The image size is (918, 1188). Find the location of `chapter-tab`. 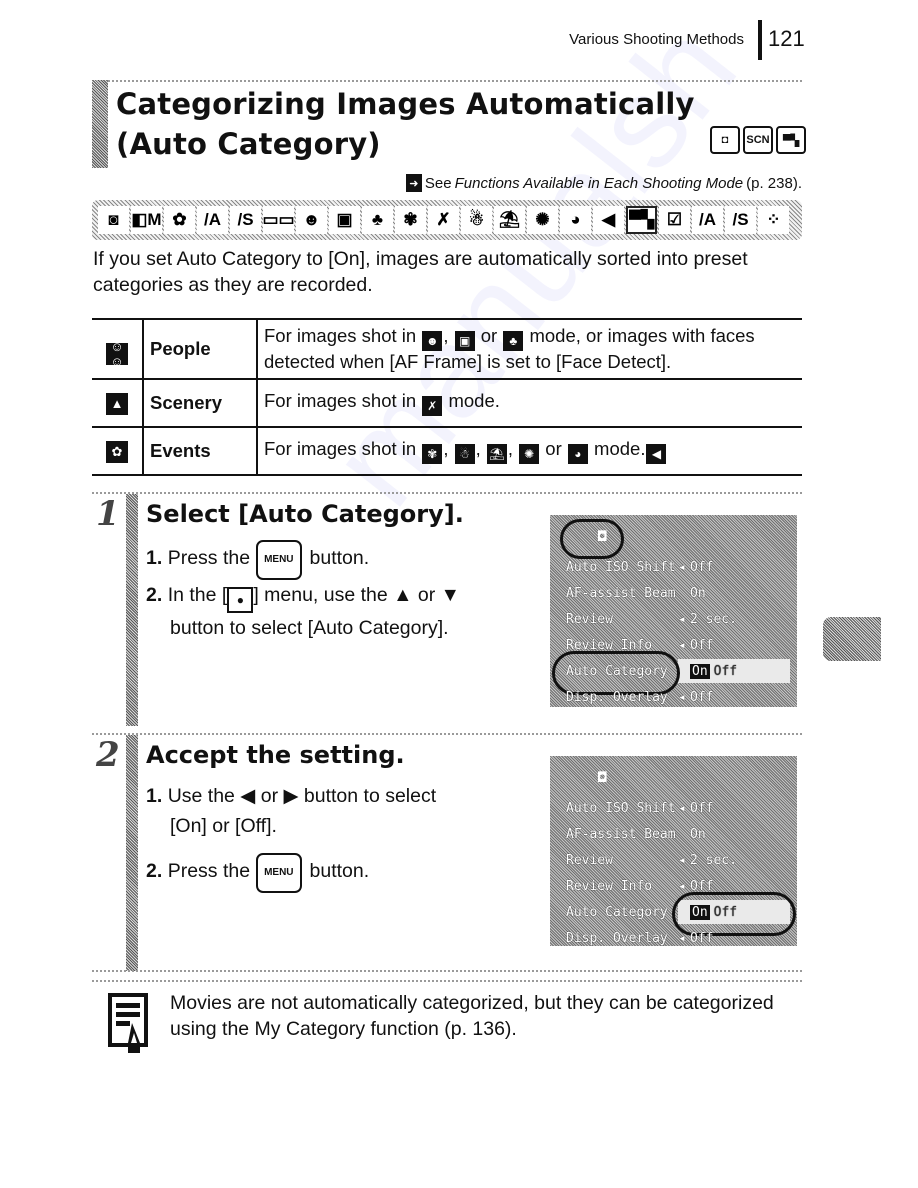

chapter-tab is located at coordinates (852, 639).